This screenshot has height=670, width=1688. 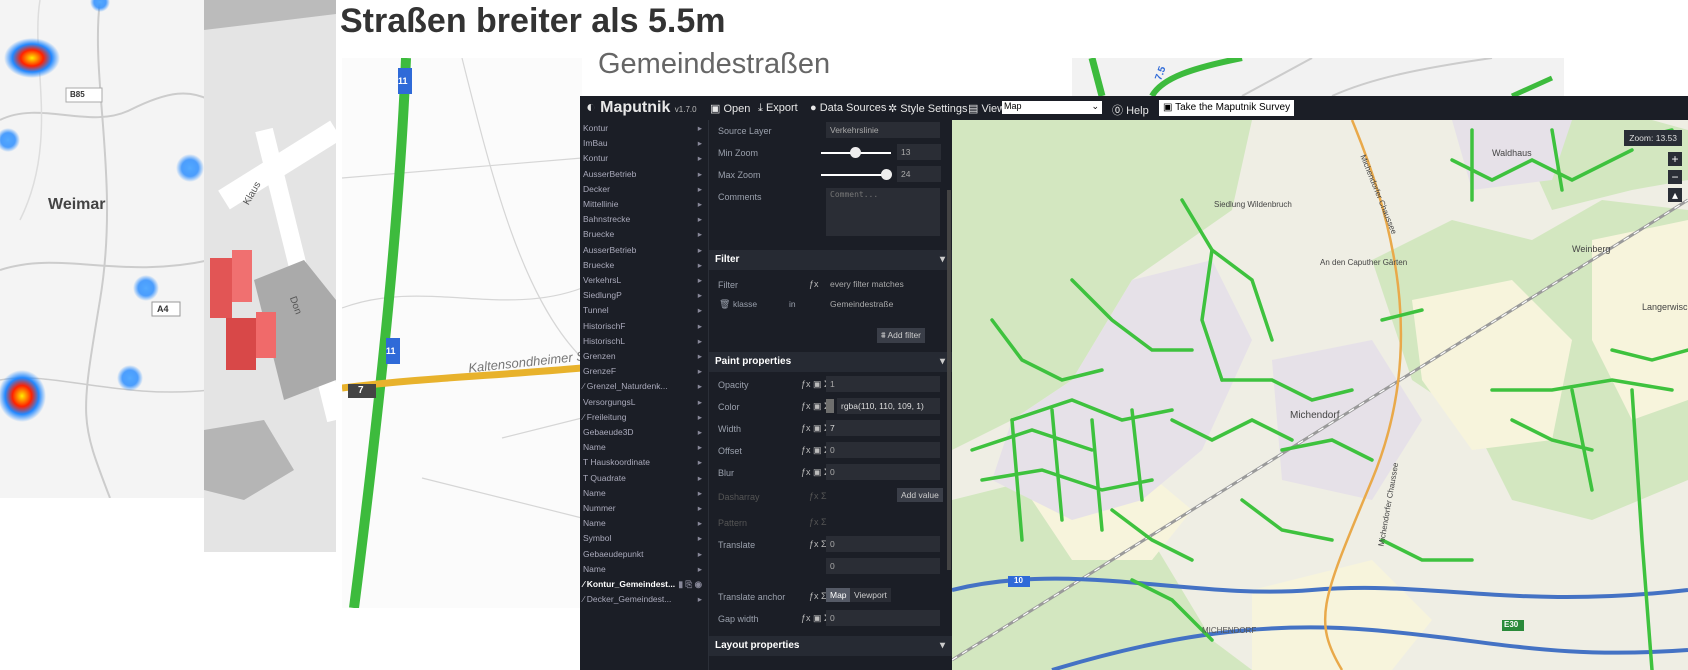 I want to click on anchor-map-button: Map, so click(x=838, y=595).